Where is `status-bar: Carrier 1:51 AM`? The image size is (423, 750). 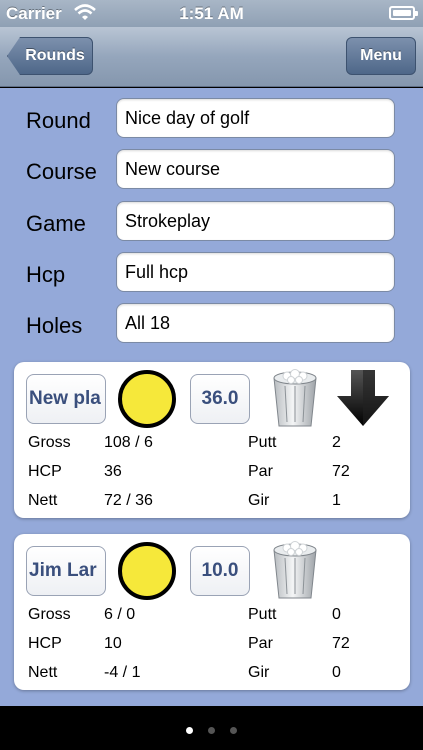 status-bar: Carrier 1:51 AM is located at coordinates (211, 13).